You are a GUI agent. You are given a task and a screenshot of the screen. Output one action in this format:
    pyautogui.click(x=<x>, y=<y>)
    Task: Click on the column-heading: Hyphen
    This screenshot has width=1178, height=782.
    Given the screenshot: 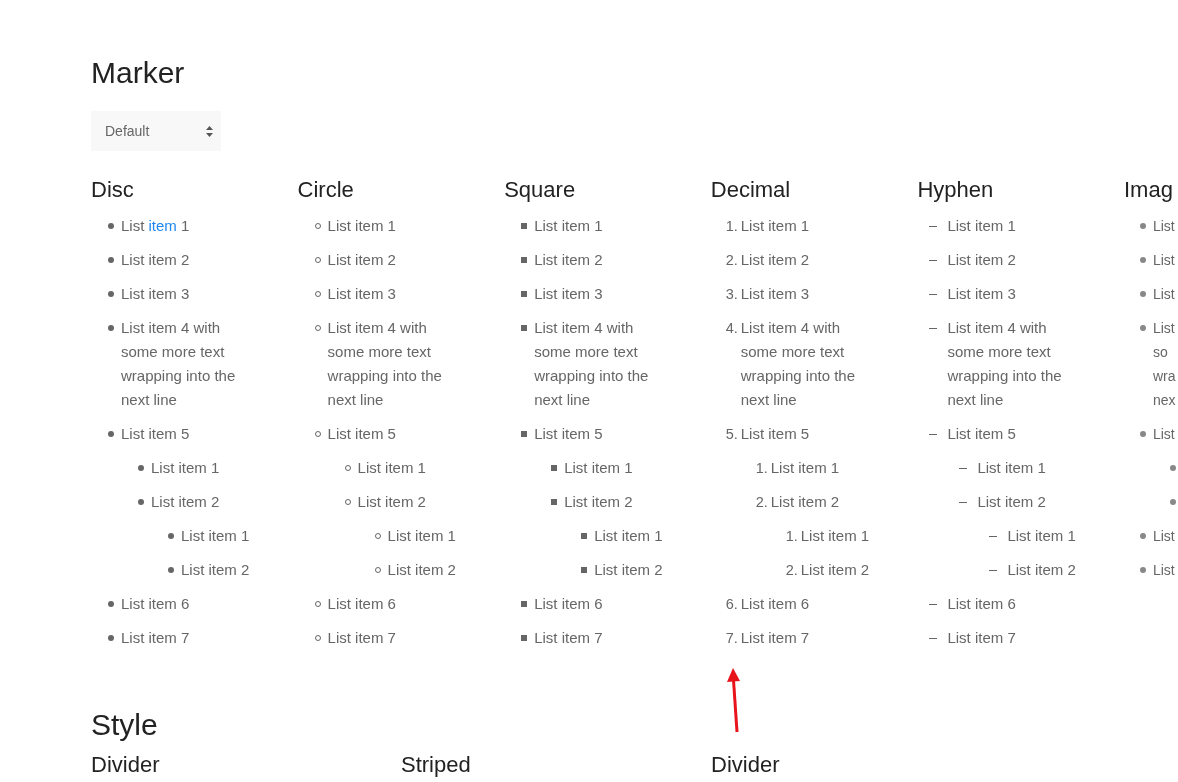 What is the action you would take?
    pyautogui.click(x=955, y=190)
    